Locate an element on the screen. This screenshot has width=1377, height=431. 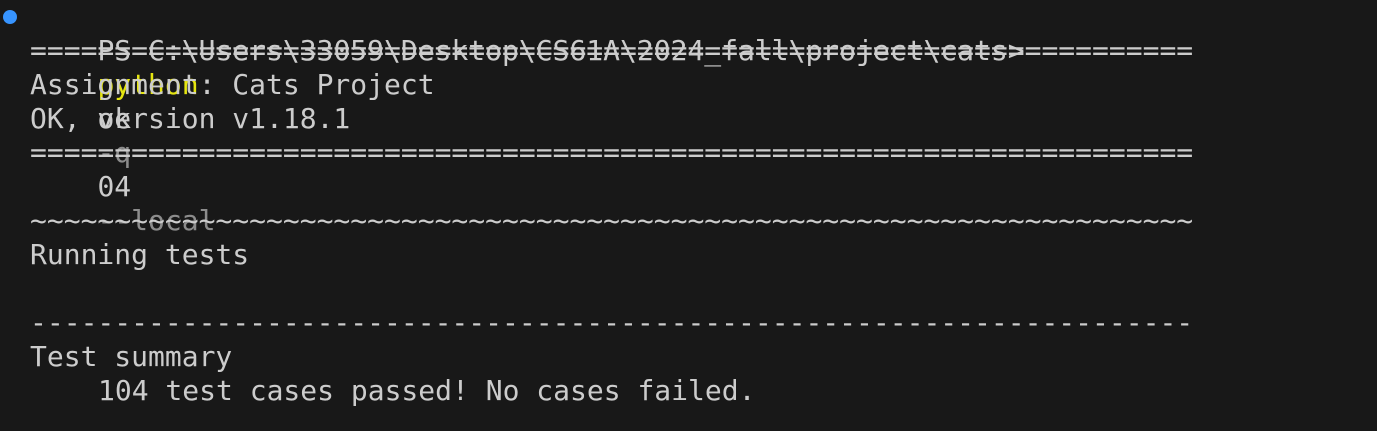
command-arg-question: 04 is located at coordinates (114, 186).